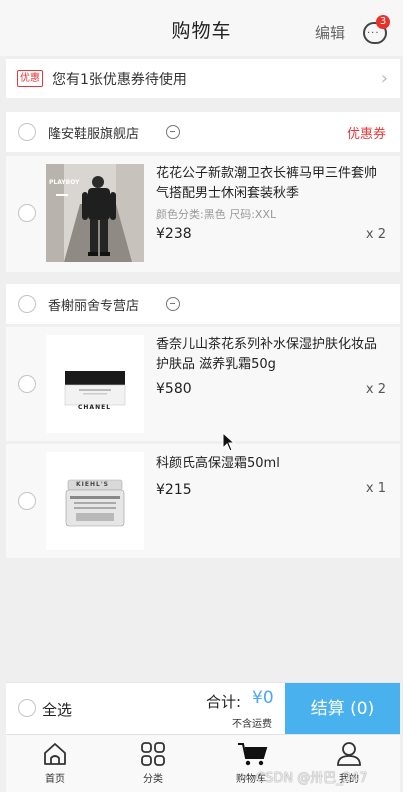  I want to click on tab-label: 首页, so click(55, 779).